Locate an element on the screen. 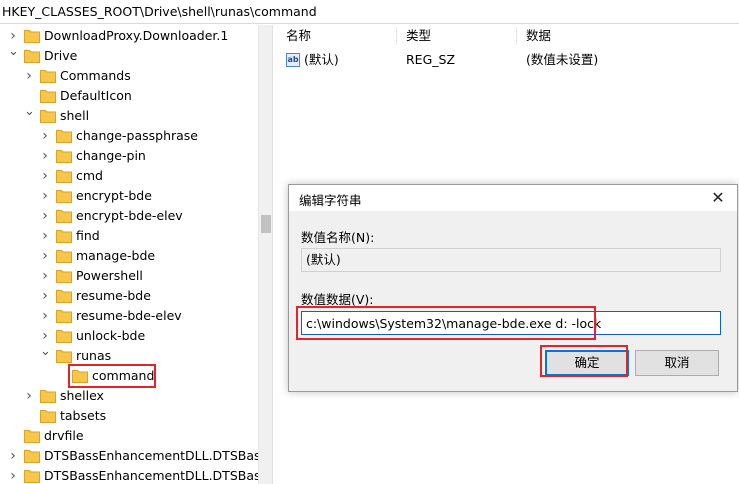 The height and width of the screenshot is (484, 739). tree-item: › resume-bde-elev is located at coordinates (129, 316).